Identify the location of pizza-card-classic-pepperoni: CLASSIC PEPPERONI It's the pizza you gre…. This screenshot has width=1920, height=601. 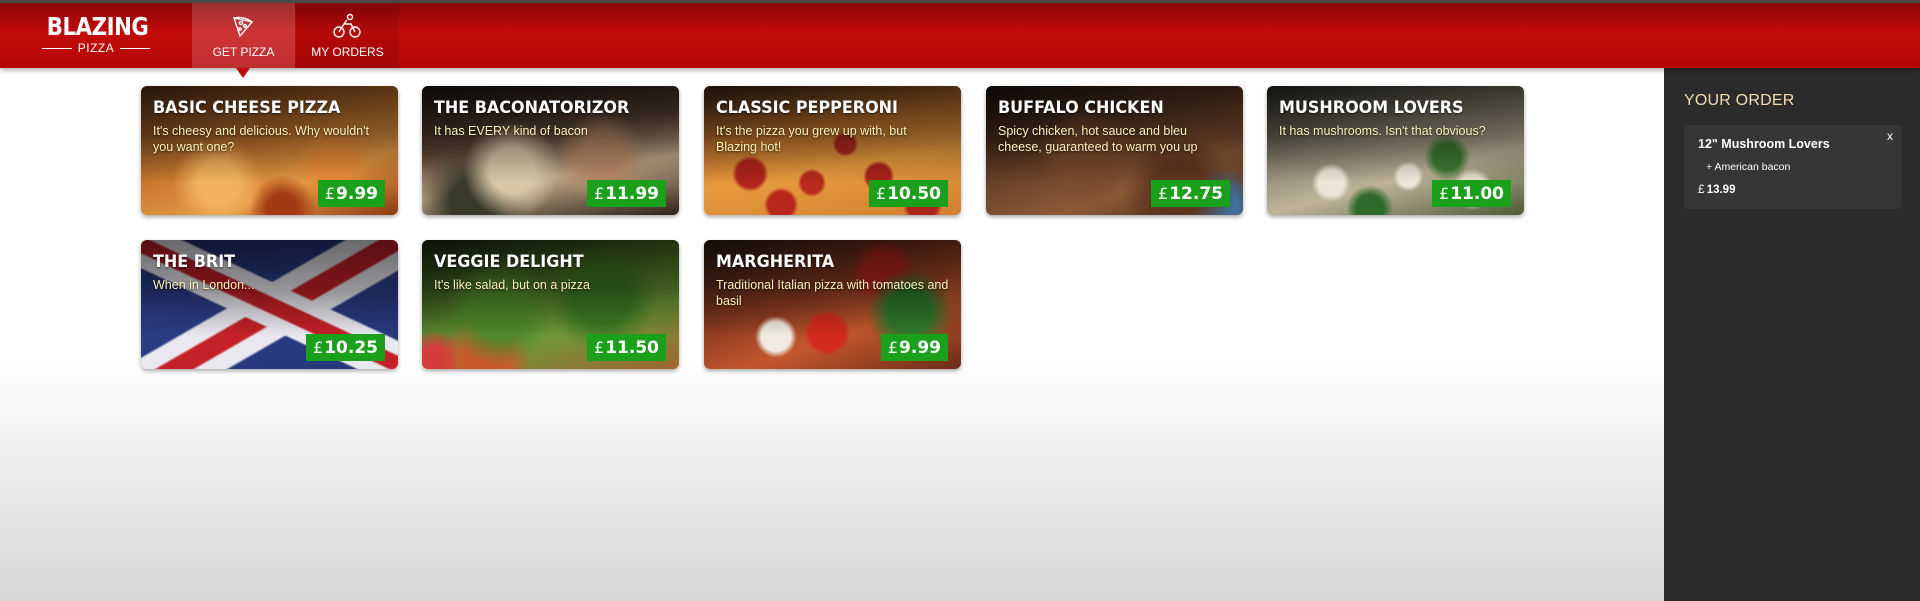
(832, 150).